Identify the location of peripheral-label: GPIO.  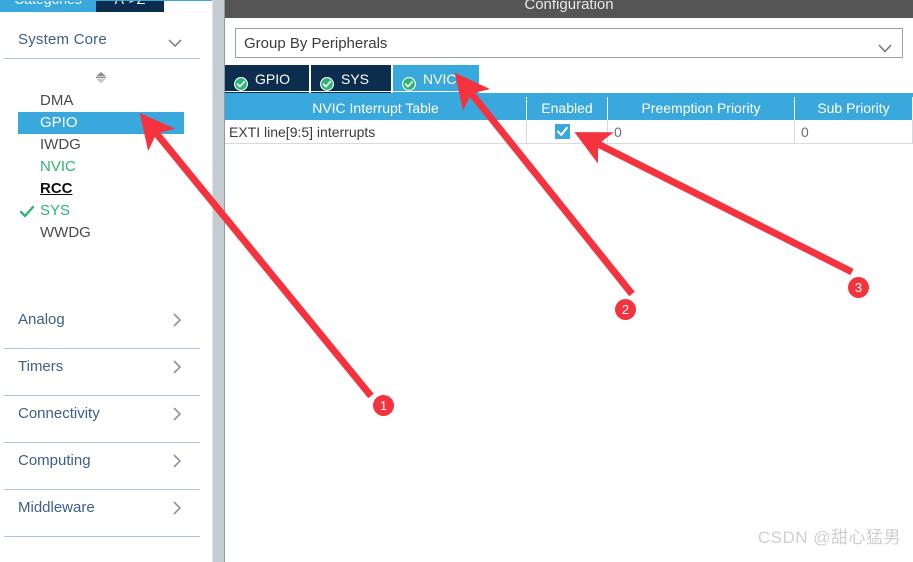
(59, 122).